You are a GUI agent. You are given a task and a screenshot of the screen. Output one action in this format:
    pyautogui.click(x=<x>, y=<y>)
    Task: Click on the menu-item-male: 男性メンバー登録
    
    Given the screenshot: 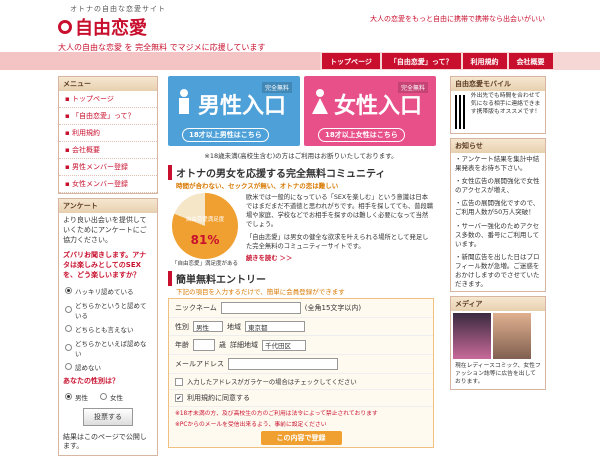 What is the action you would take?
    pyautogui.click(x=108, y=167)
    